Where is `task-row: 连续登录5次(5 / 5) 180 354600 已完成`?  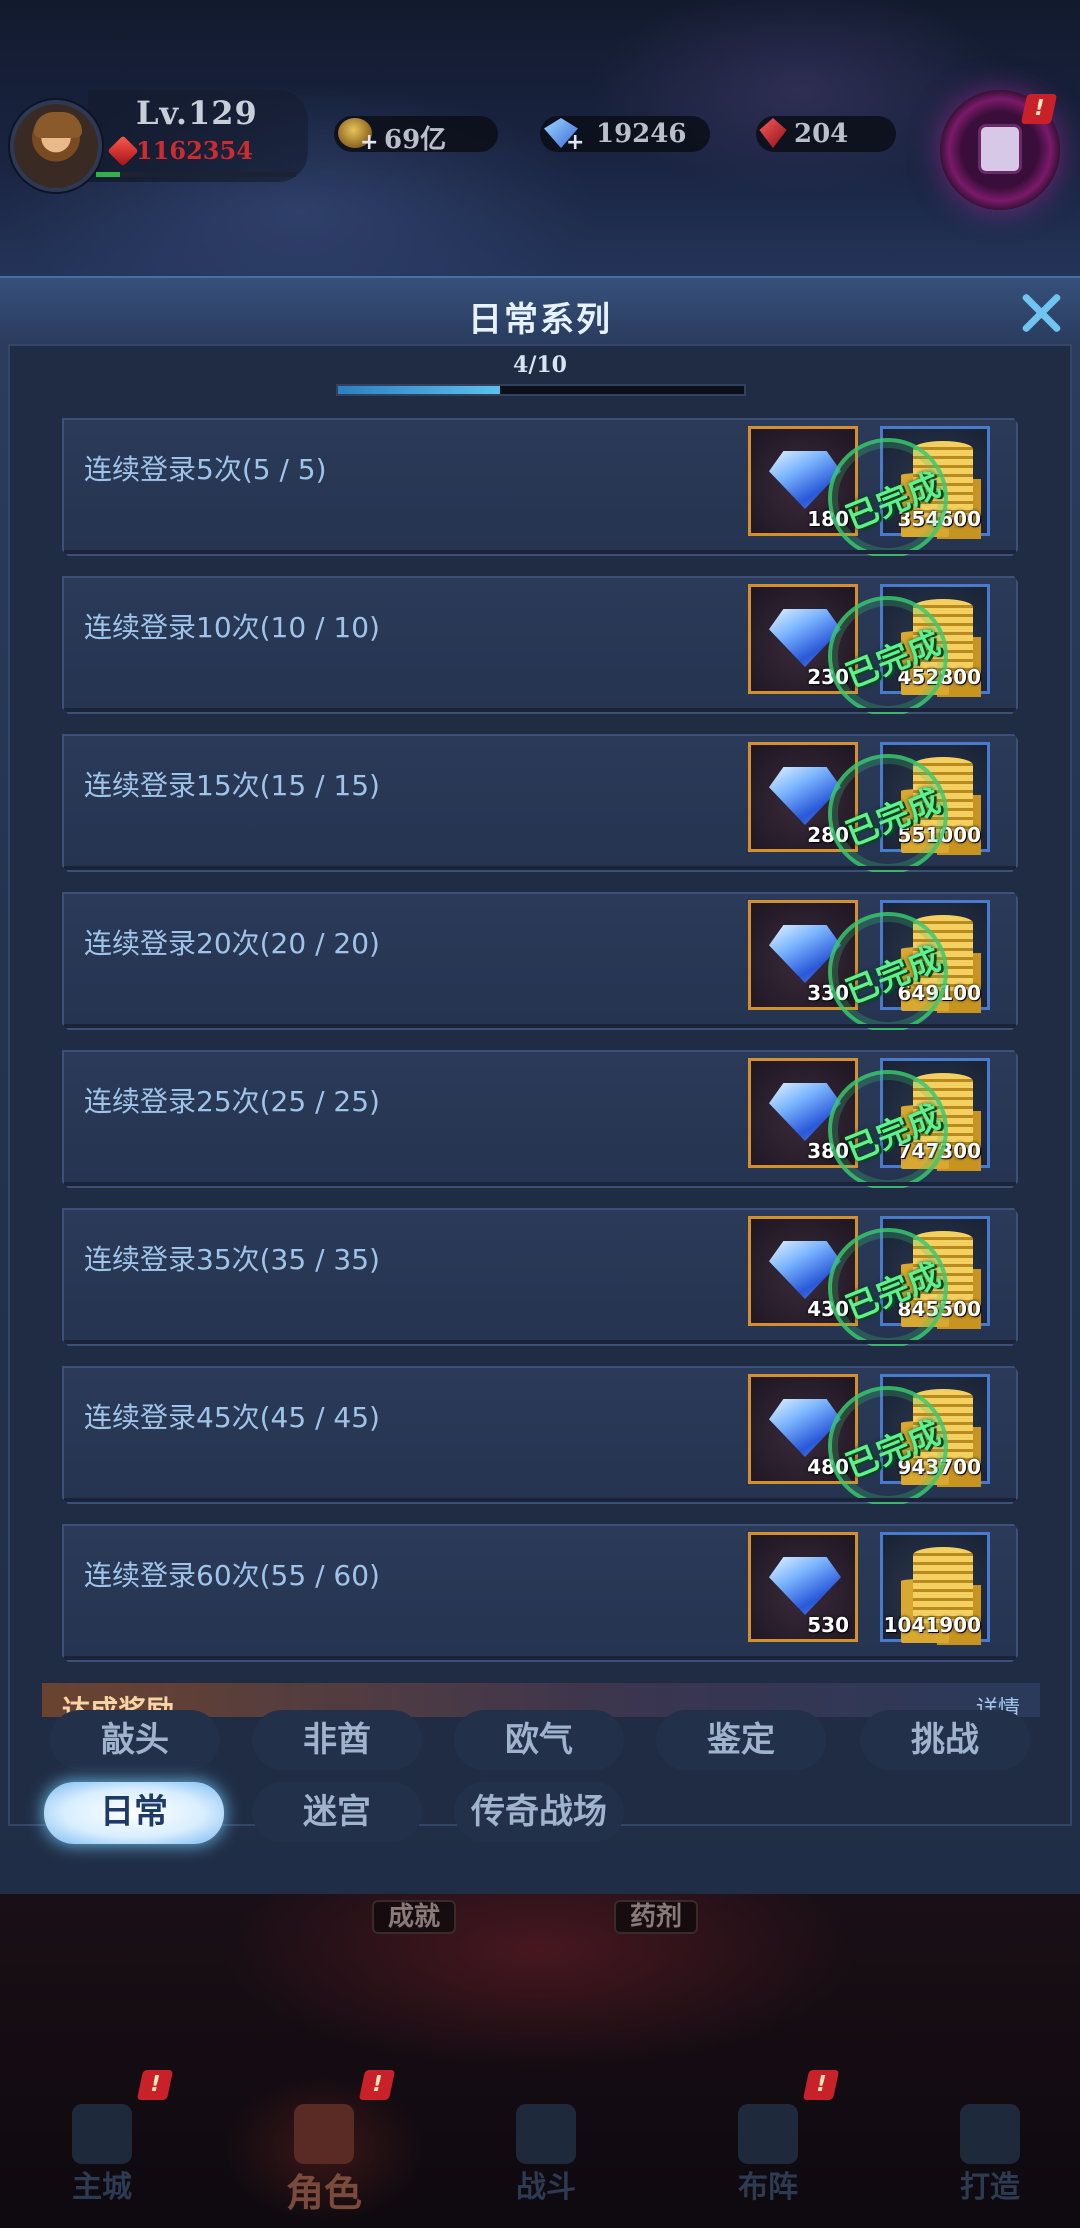
task-row: 连续登录5次(5 / 5) 180 354600 已完成 is located at coordinates (540, 487).